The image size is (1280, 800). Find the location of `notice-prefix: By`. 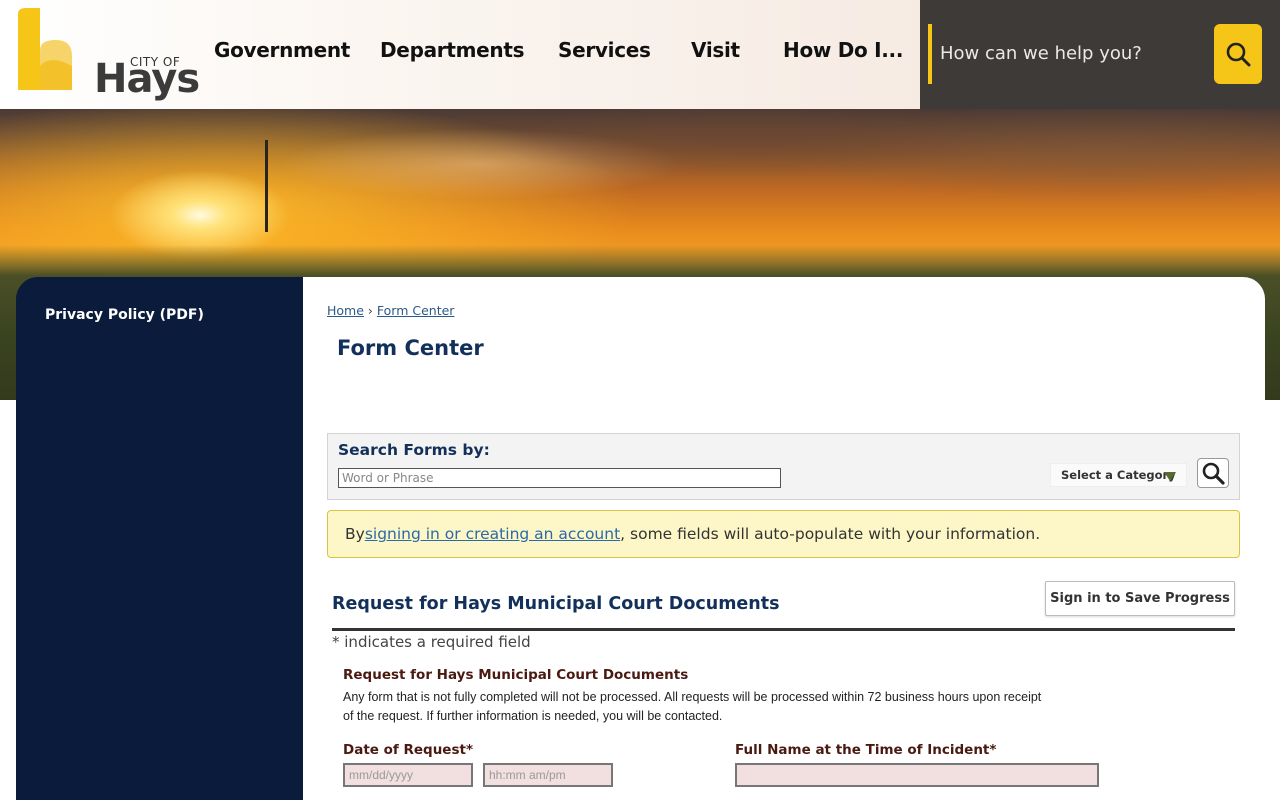

notice-prefix: By is located at coordinates (355, 534).